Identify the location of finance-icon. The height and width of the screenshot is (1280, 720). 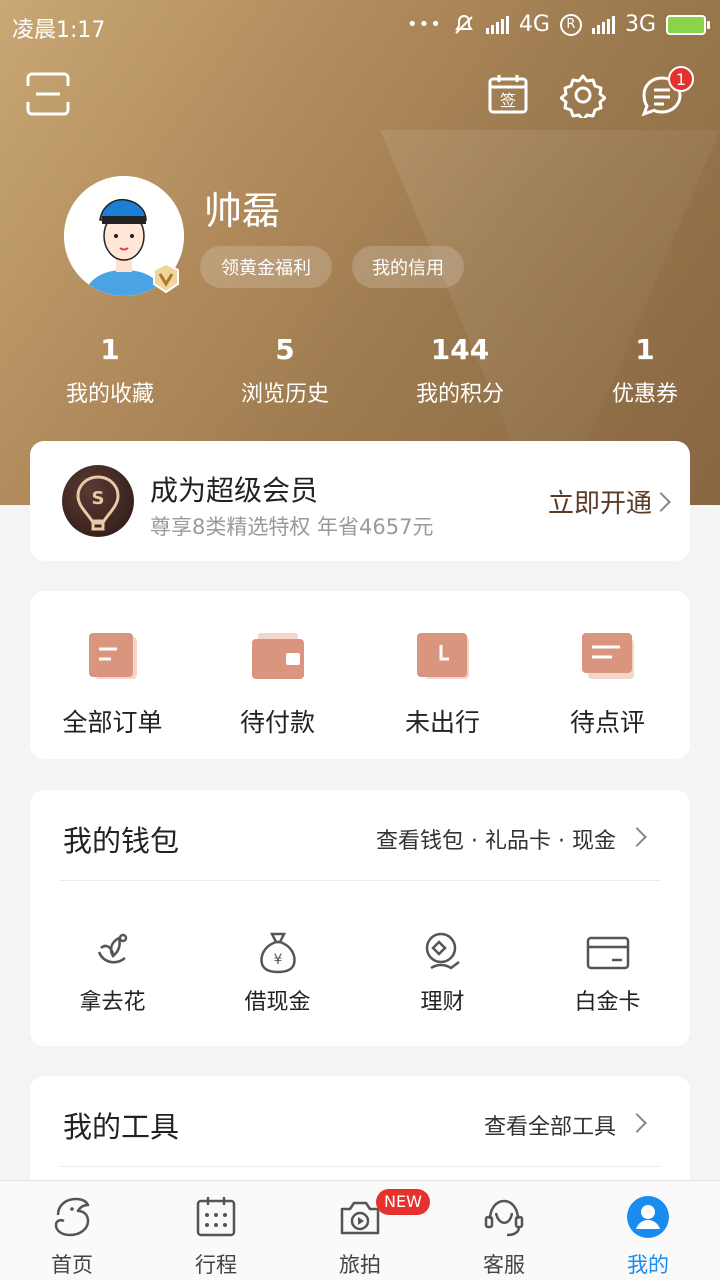
(443, 952).